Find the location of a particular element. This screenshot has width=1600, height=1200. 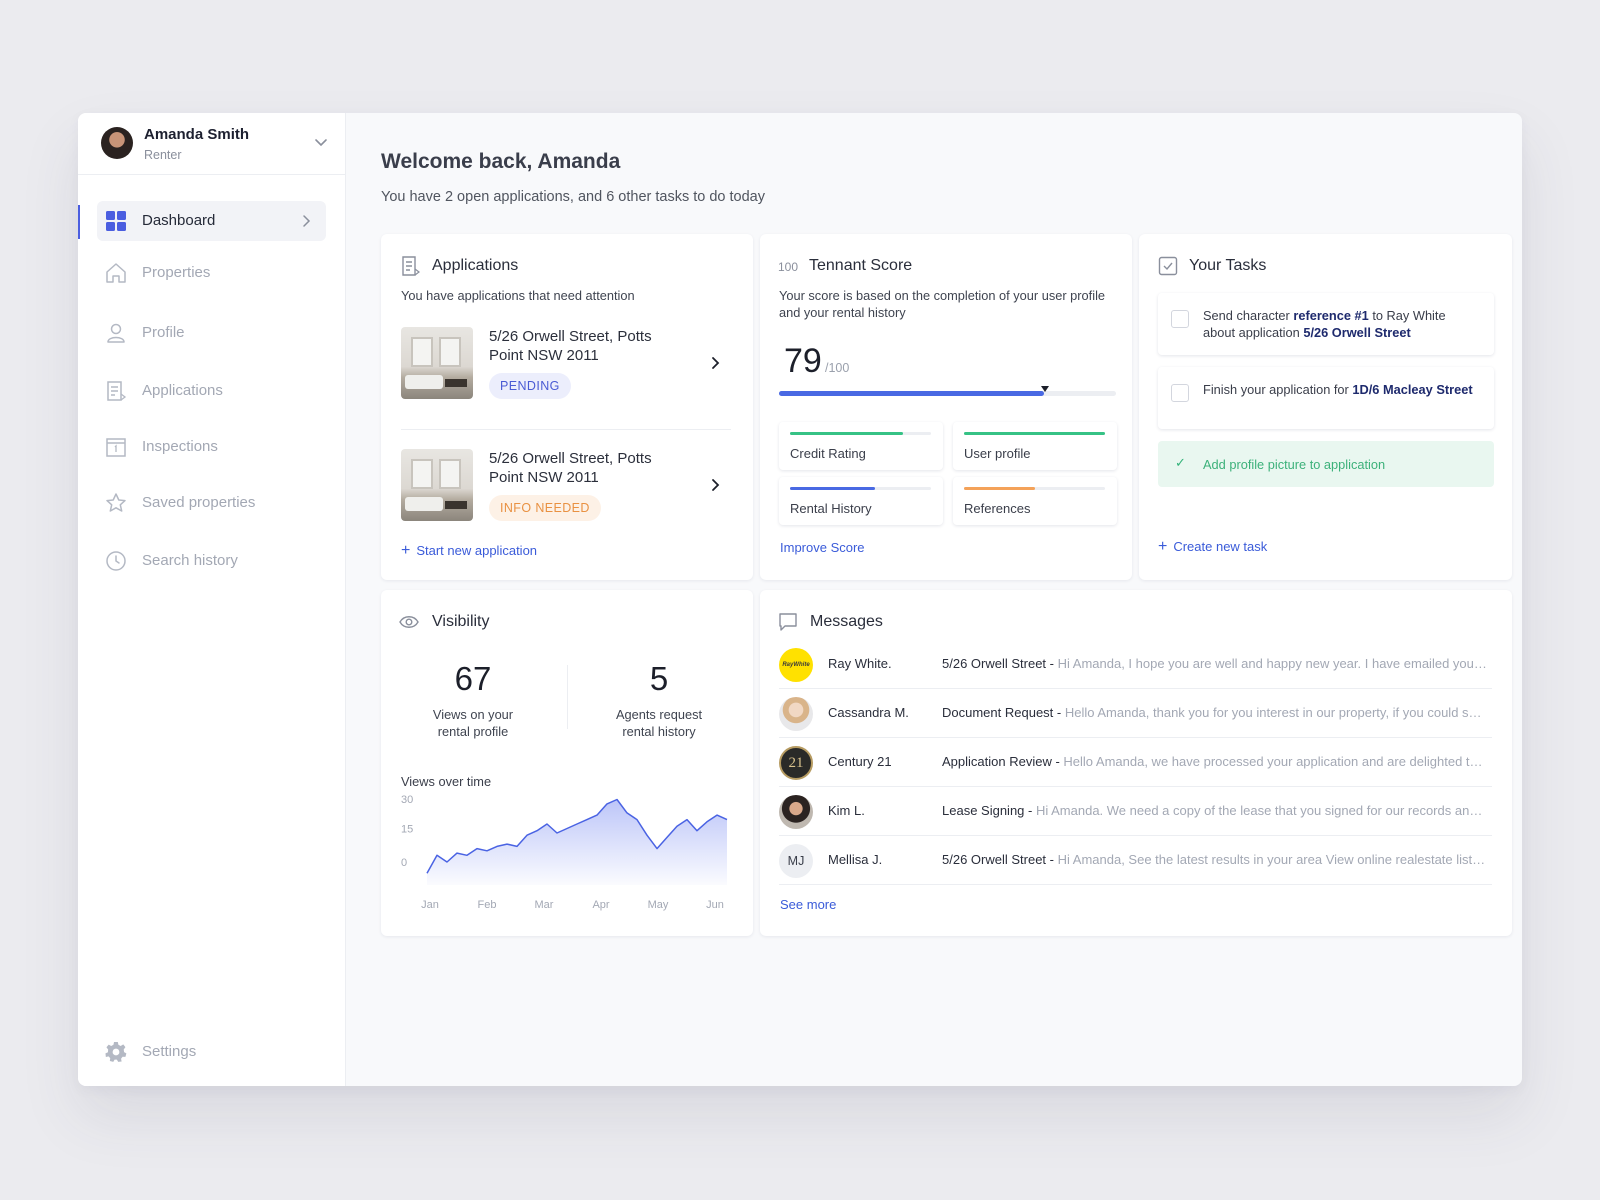

tasks-title: Your Tasks is located at coordinates (1228, 265).